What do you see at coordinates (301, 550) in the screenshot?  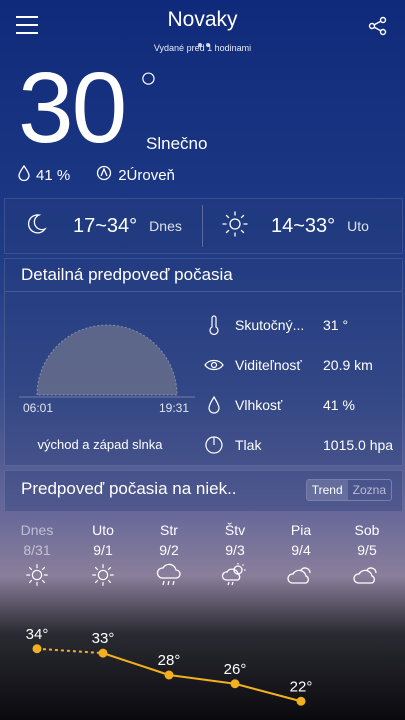 I see `day-date: 9/4` at bounding box center [301, 550].